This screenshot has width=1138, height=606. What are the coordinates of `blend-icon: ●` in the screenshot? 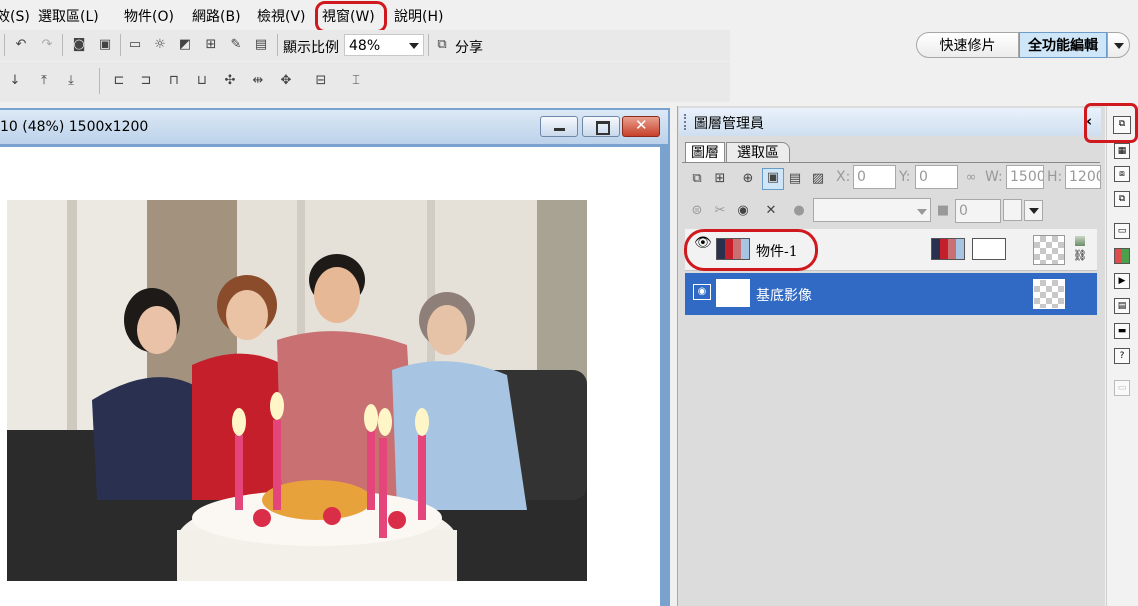 It's located at (799, 211).